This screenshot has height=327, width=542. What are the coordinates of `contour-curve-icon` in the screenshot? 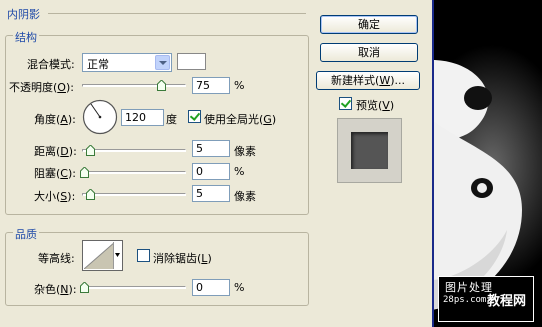 It's located at (99, 255).